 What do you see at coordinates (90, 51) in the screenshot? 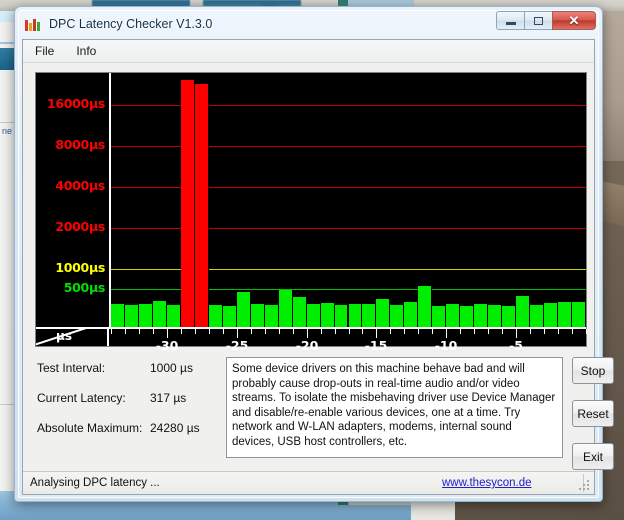
I see `menu-item-info: Info` at bounding box center [90, 51].